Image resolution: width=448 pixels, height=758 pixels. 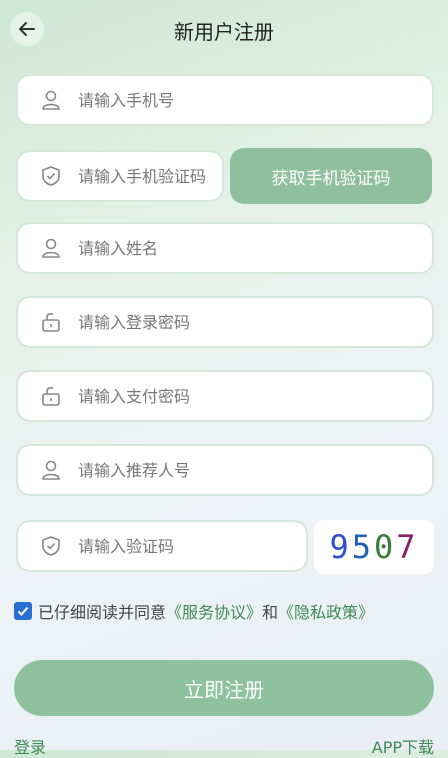 What do you see at coordinates (254, 470) in the screenshot?
I see `referrer-input` at bounding box center [254, 470].